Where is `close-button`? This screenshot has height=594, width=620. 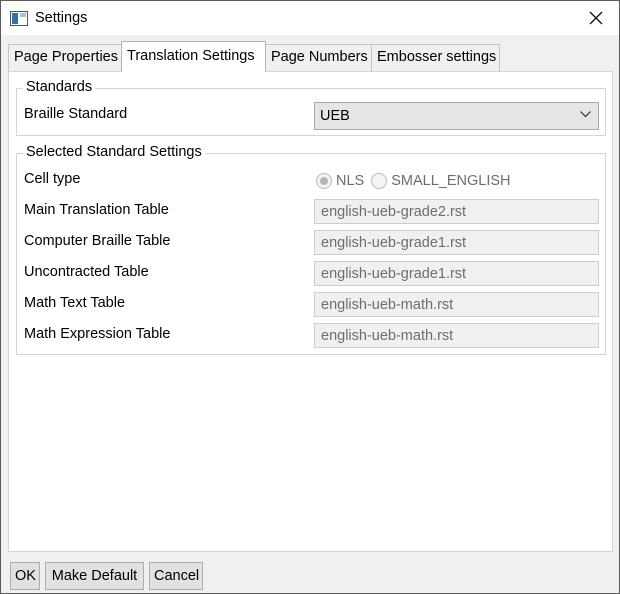 close-button is located at coordinates (596, 18).